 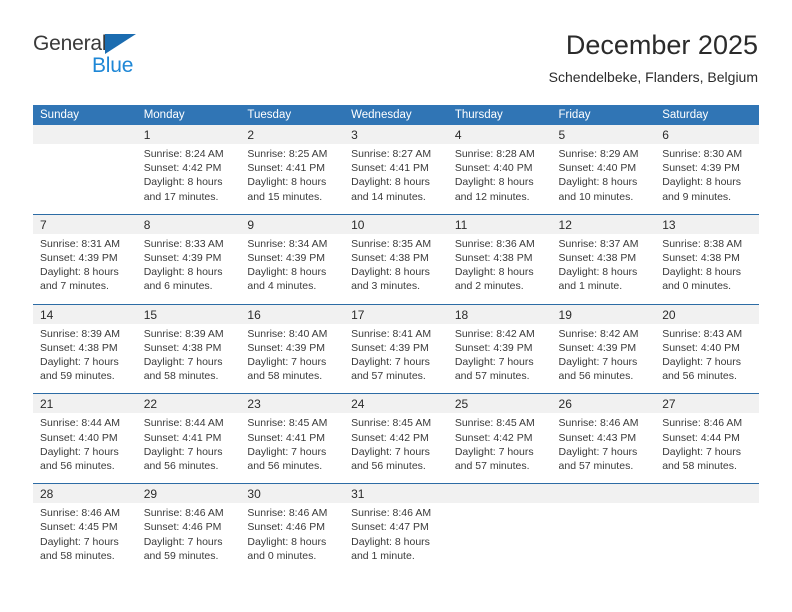 What do you see at coordinates (603, 493) in the screenshot?
I see `day-number-empty` at bounding box center [603, 493].